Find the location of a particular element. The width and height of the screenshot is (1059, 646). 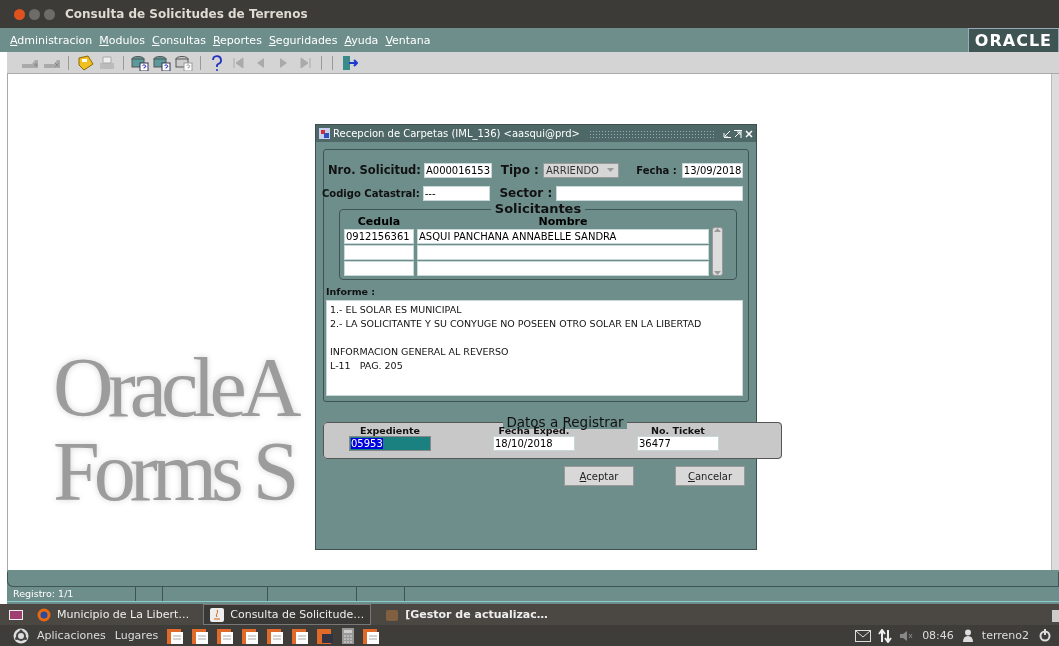

menu-item: Consultas is located at coordinates (178, 40).